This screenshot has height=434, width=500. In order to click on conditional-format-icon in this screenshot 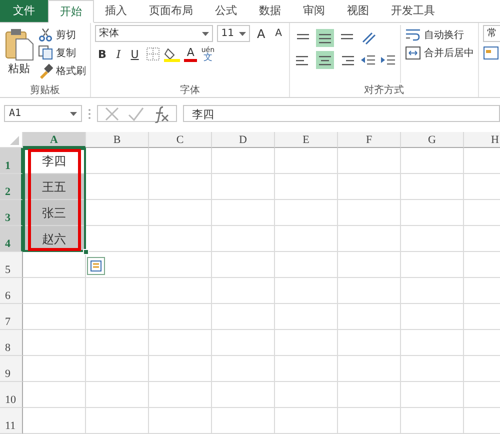, I will do `click(491, 53)`.